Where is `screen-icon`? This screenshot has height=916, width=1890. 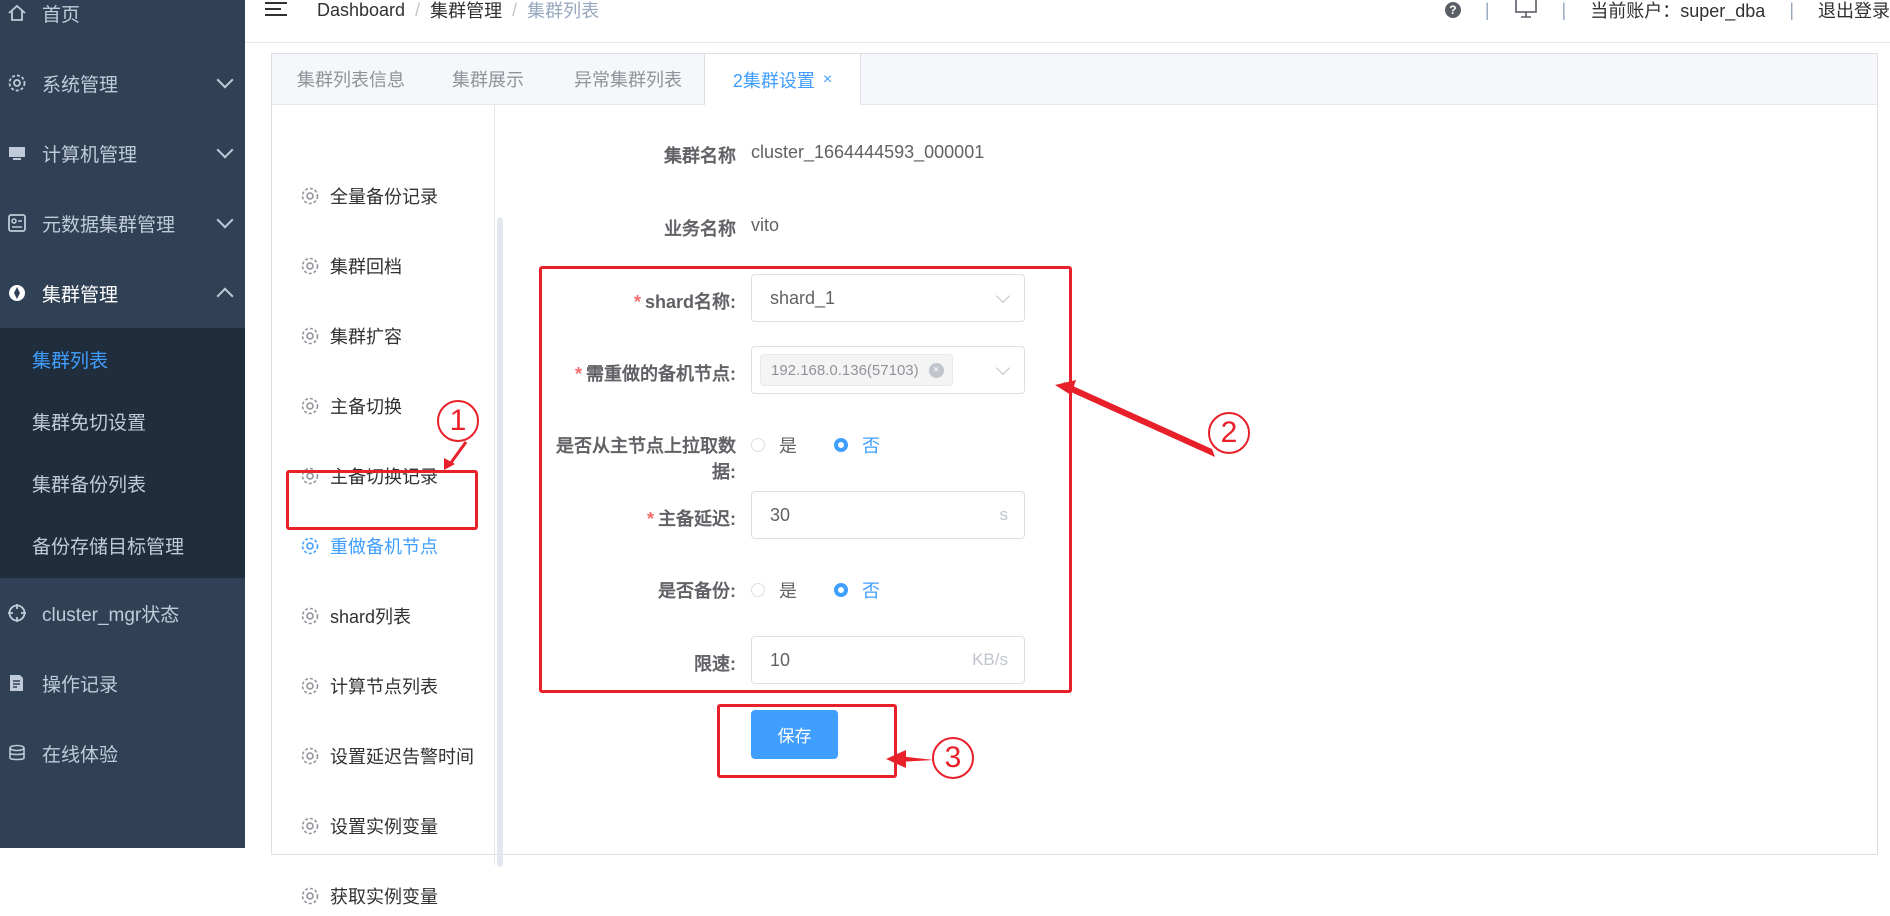
screen-icon is located at coordinates (1526, 12).